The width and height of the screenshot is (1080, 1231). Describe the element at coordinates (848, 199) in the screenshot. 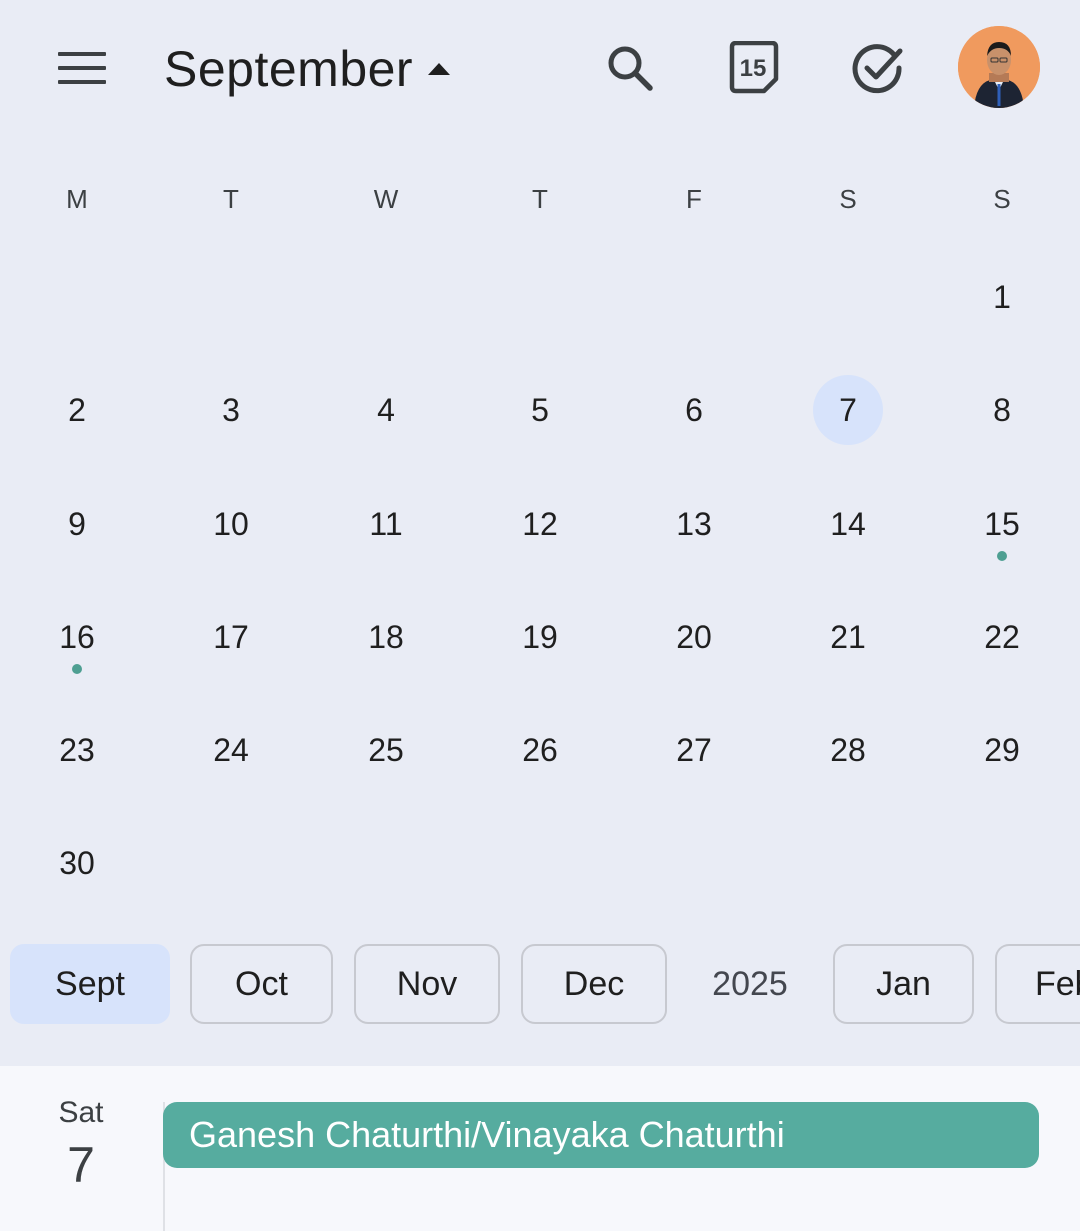

I see `weekday-sat: S` at that location.